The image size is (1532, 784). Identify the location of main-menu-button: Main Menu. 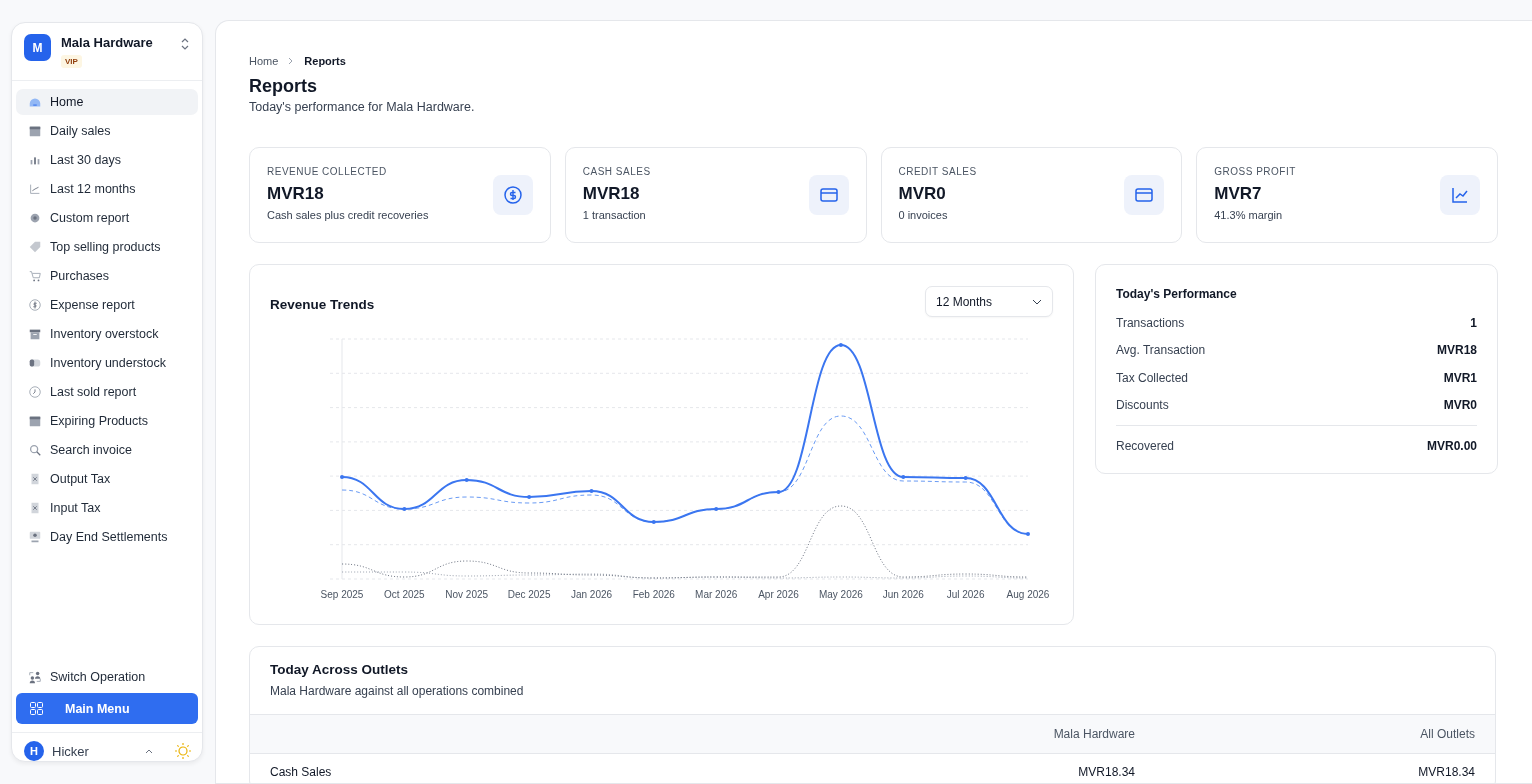
(107, 708).